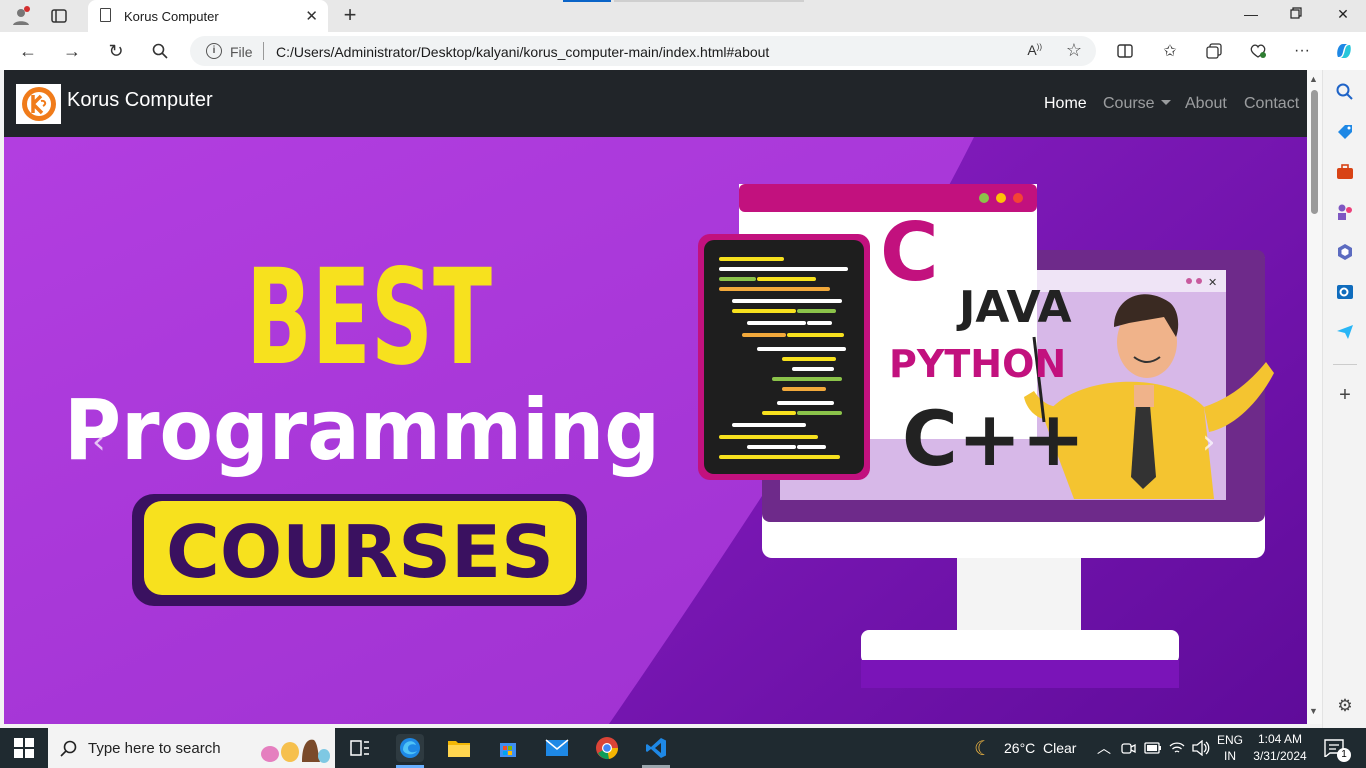 The height and width of the screenshot is (768, 1366). I want to click on browser-title-bar: Korus Computer ✕ + — ✕, so click(683, 16).